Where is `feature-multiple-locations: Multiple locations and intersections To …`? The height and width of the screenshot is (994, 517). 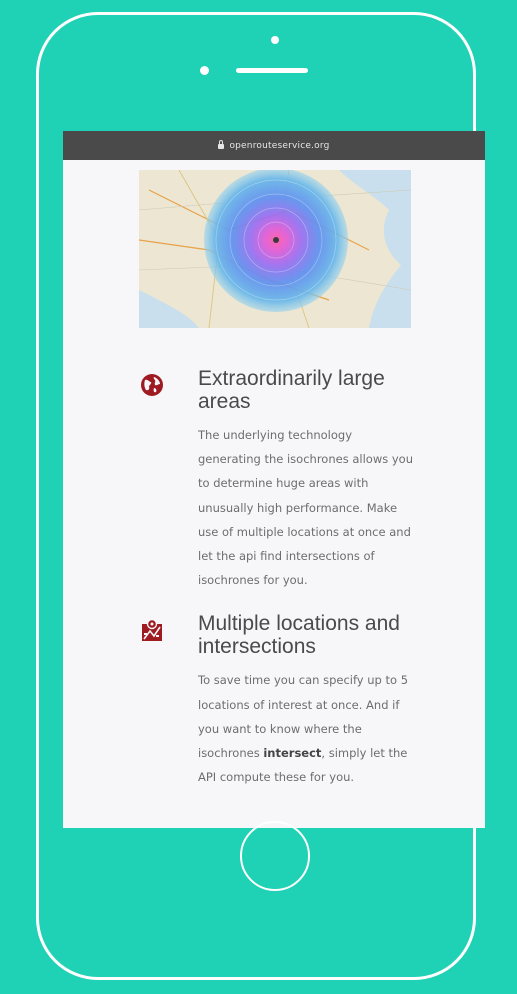 feature-multiple-locations: Multiple locations and intersections To … is located at coordinates (274, 700).